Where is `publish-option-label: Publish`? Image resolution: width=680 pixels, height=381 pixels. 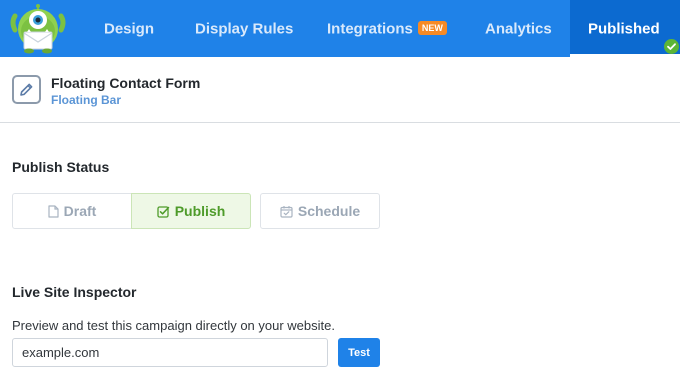 publish-option-label: Publish is located at coordinates (200, 211).